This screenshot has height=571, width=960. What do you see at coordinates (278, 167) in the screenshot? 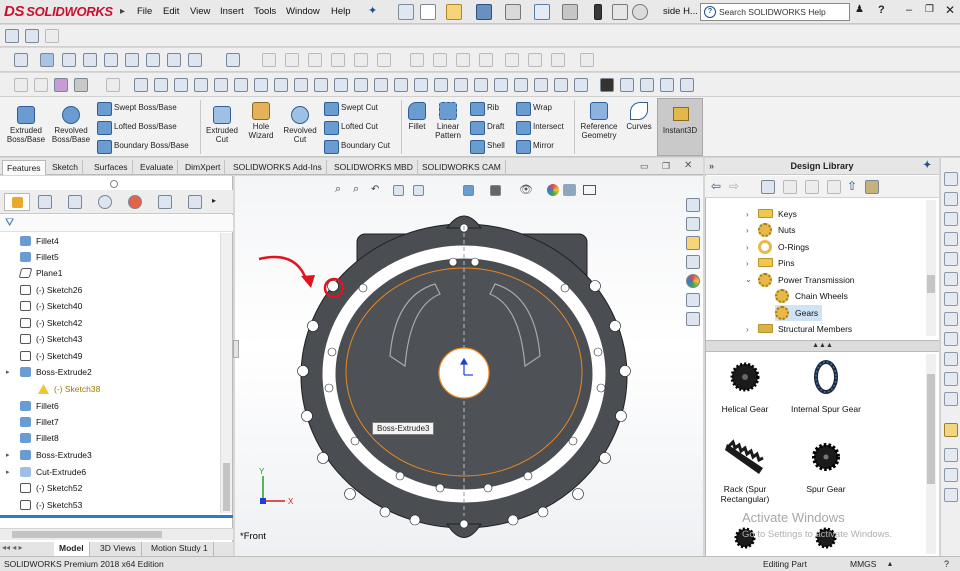
I see `tab-addins: SOLIDWORKS Add-Ins` at bounding box center [278, 167].